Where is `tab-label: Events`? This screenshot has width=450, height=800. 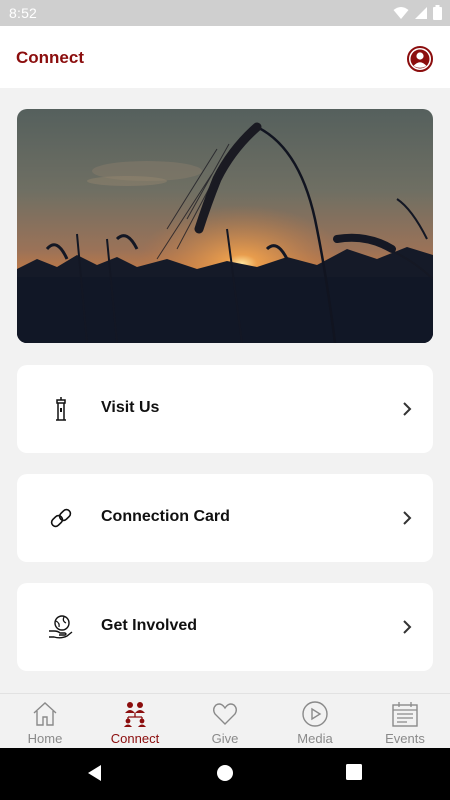 tab-label: Events is located at coordinates (405, 738).